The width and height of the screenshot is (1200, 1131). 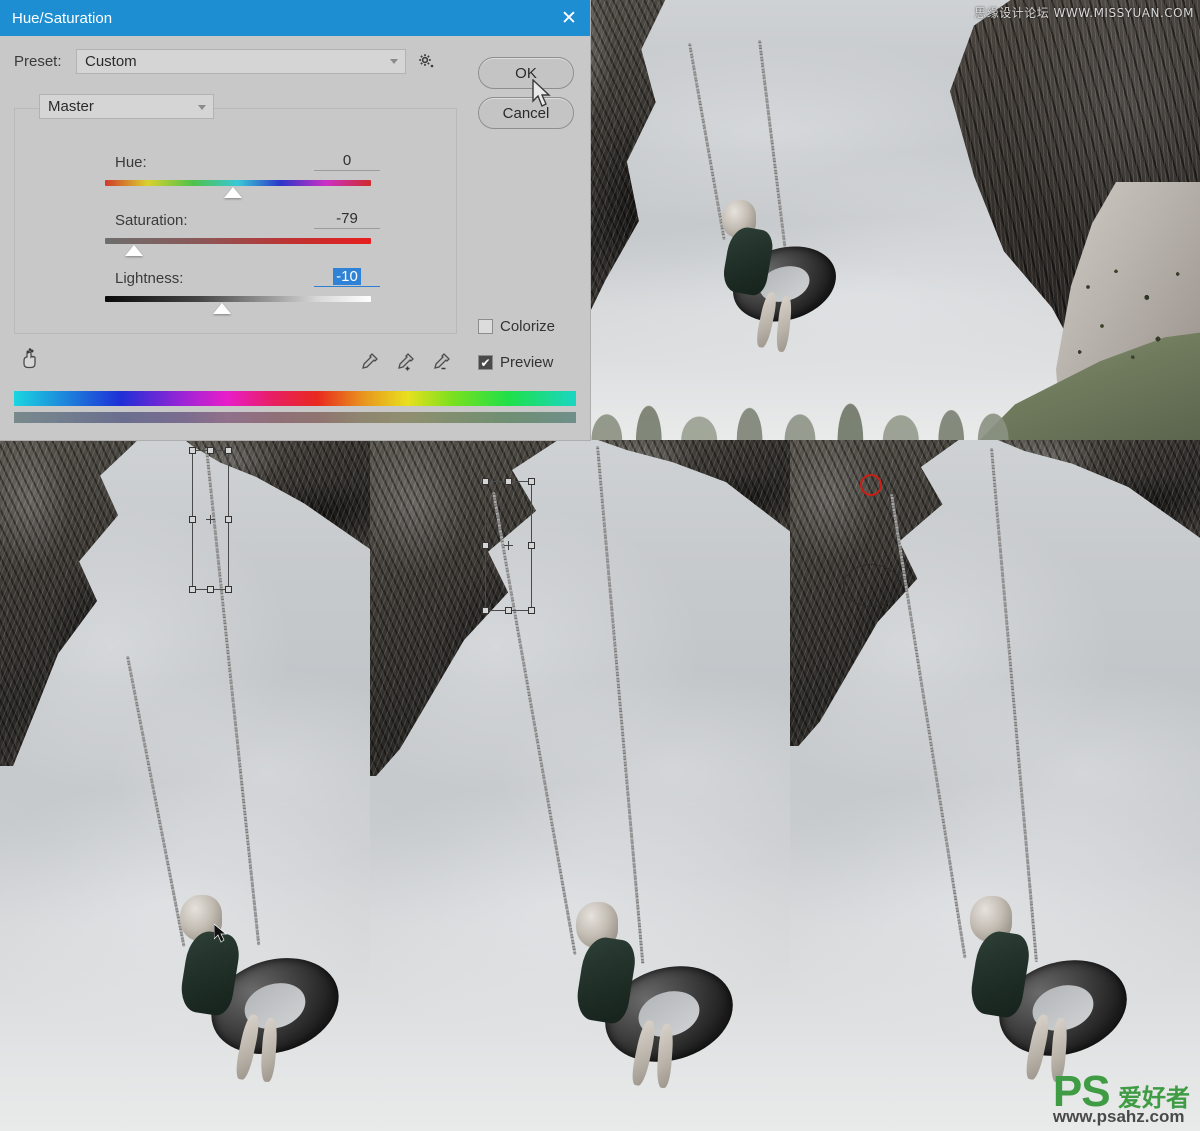 I want to click on saturation-slider-group: Saturation: -79, so click(x=236, y=230).